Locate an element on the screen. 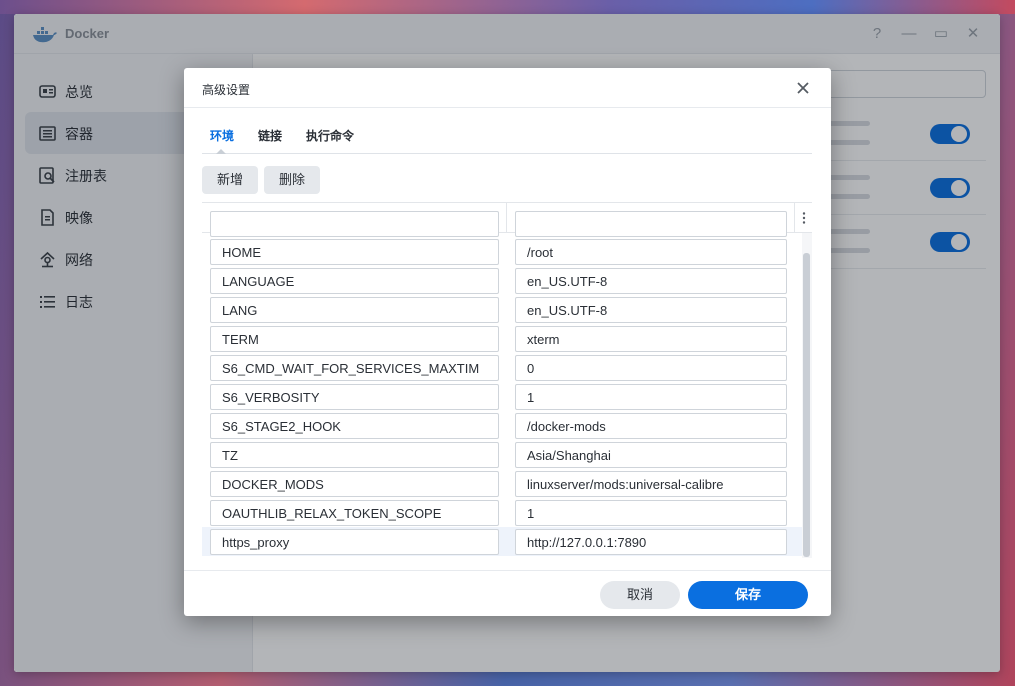 The image size is (1015, 686). desktop-wallpaper is located at coordinates (507, 7).